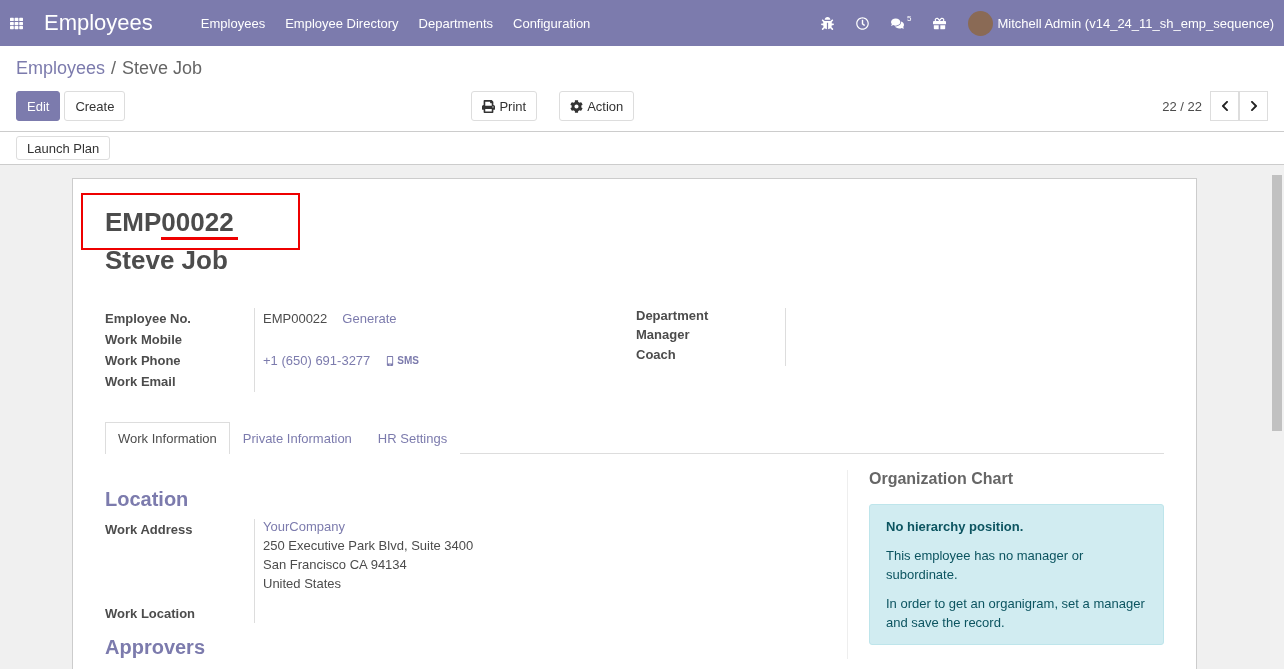 This screenshot has height=669, width=1284. Describe the element at coordinates (148, 319) in the screenshot. I see `field-label: Employee No.` at that location.